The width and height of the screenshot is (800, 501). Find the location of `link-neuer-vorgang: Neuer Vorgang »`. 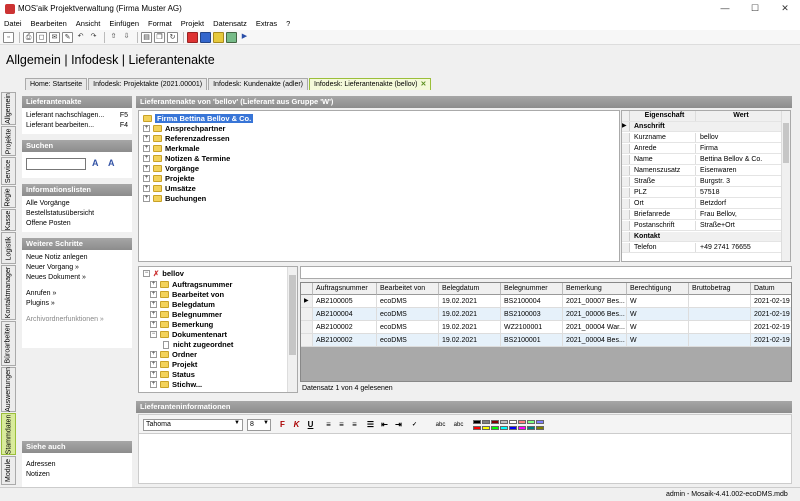

link-neuer-vorgang: Neuer Vorgang » is located at coordinates (77, 268).